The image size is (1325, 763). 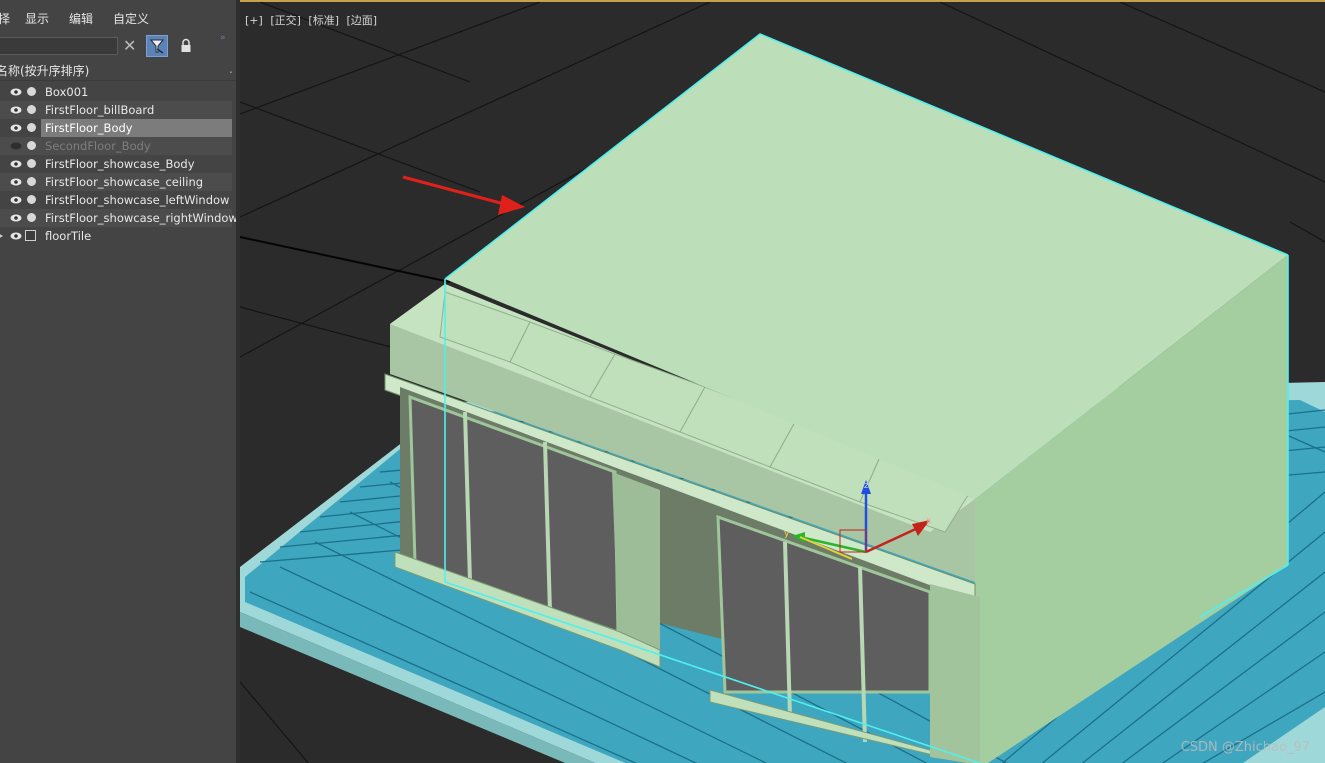 I want to click on filter-button, so click(x=157, y=46).